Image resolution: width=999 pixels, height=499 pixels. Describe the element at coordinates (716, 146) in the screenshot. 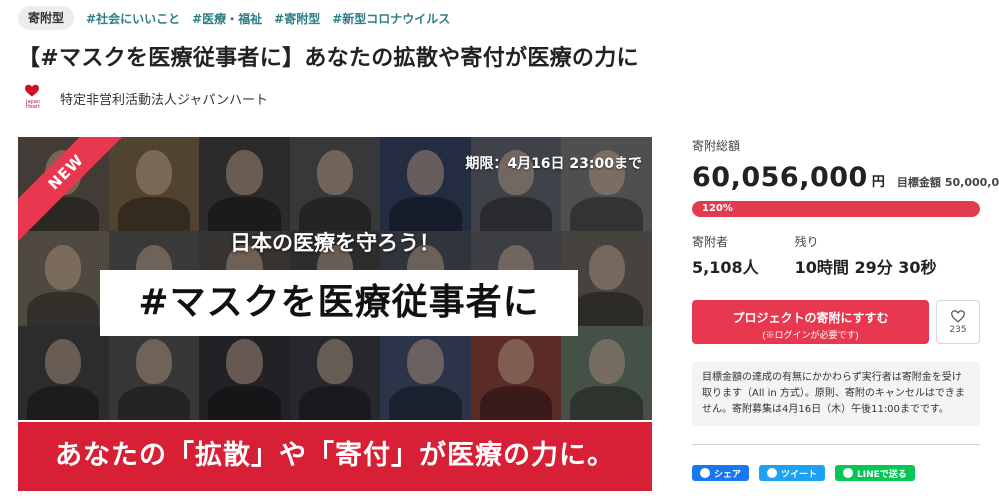

I see `total-label: 寄附総額` at that location.